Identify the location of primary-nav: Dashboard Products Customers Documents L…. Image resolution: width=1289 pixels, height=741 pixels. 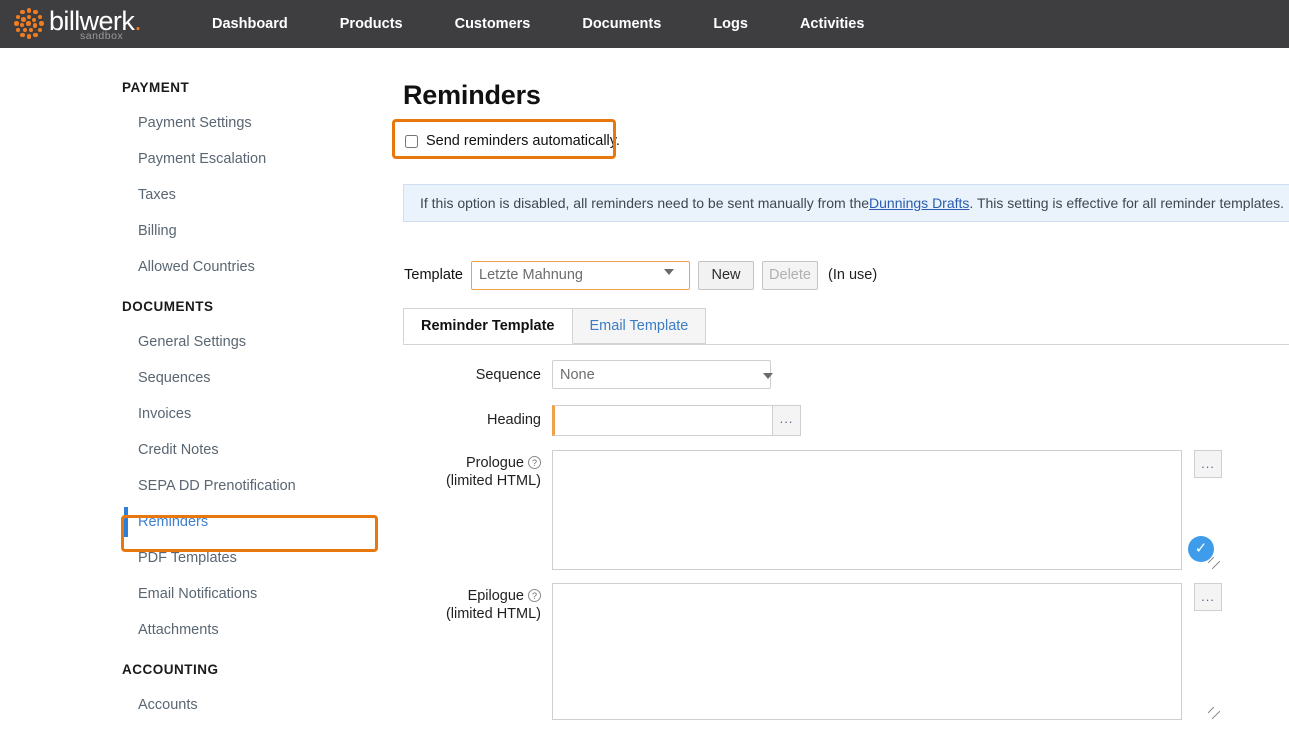
(538, 24).